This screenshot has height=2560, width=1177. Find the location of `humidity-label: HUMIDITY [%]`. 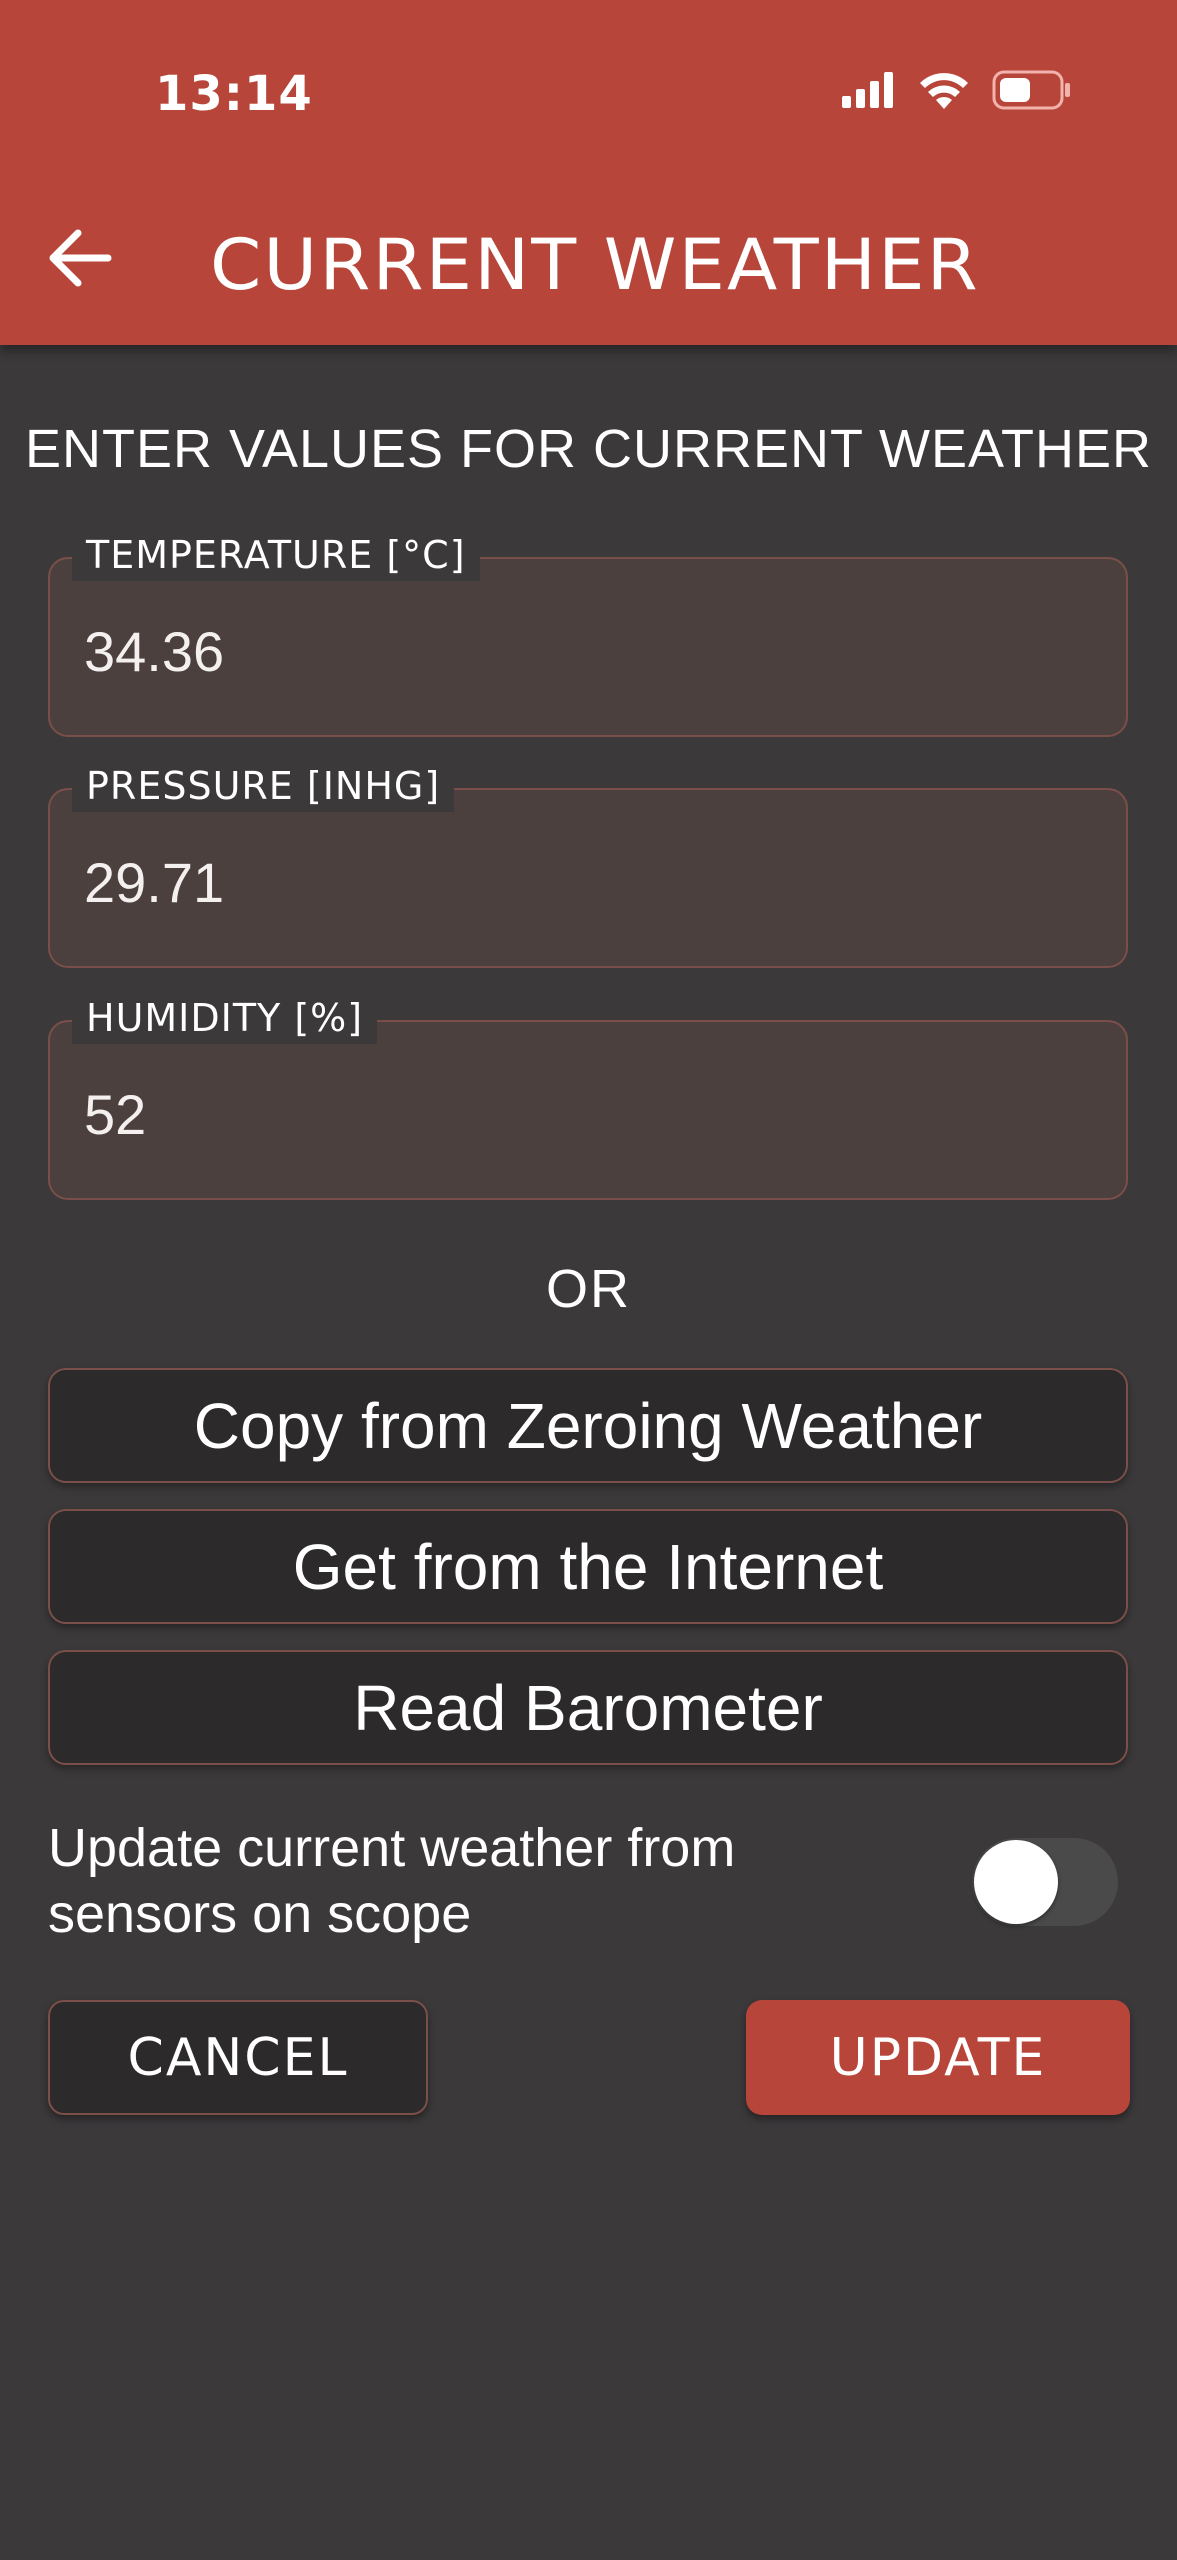

humidity-label: HUMIDITY [%] is located at coordinates (225, 1018).